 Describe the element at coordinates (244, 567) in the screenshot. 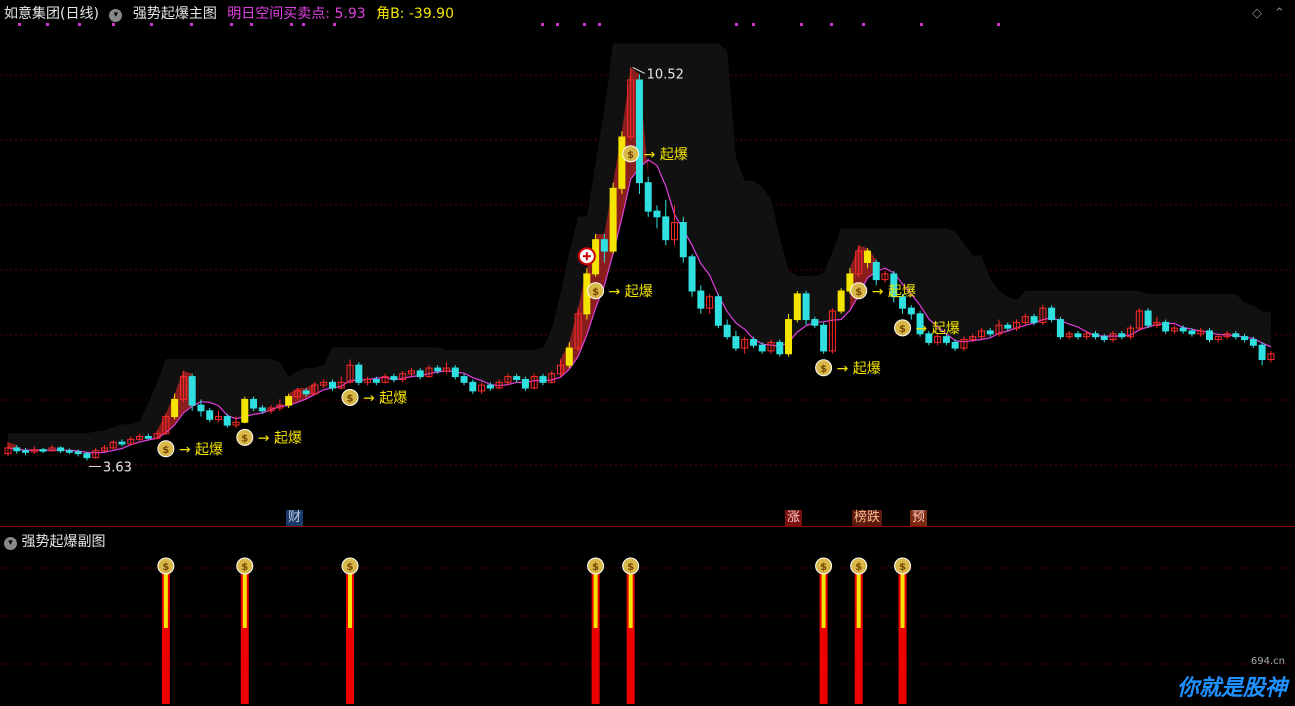

I see `sub-money-bag-icon-symbol: $` at that location.